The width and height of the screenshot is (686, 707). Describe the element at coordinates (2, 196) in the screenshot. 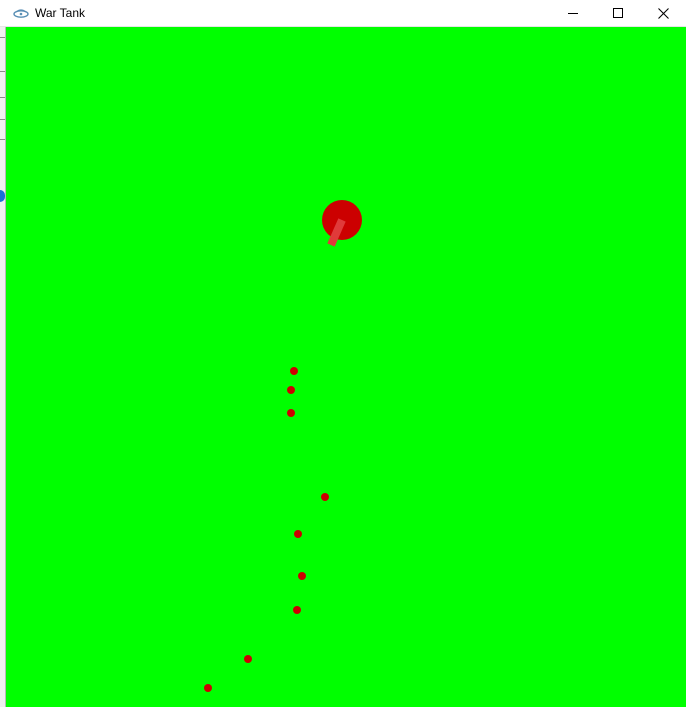

I see `background-window-indicator` at that location.